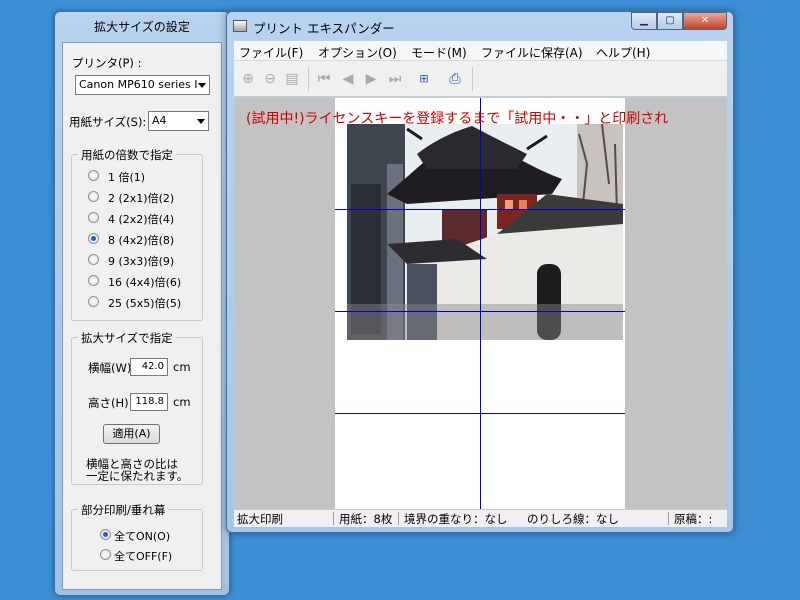 The width and height of the screenshot is (800, 600). I want to click on status-mode: 拡大印刷, so click(260, 519).